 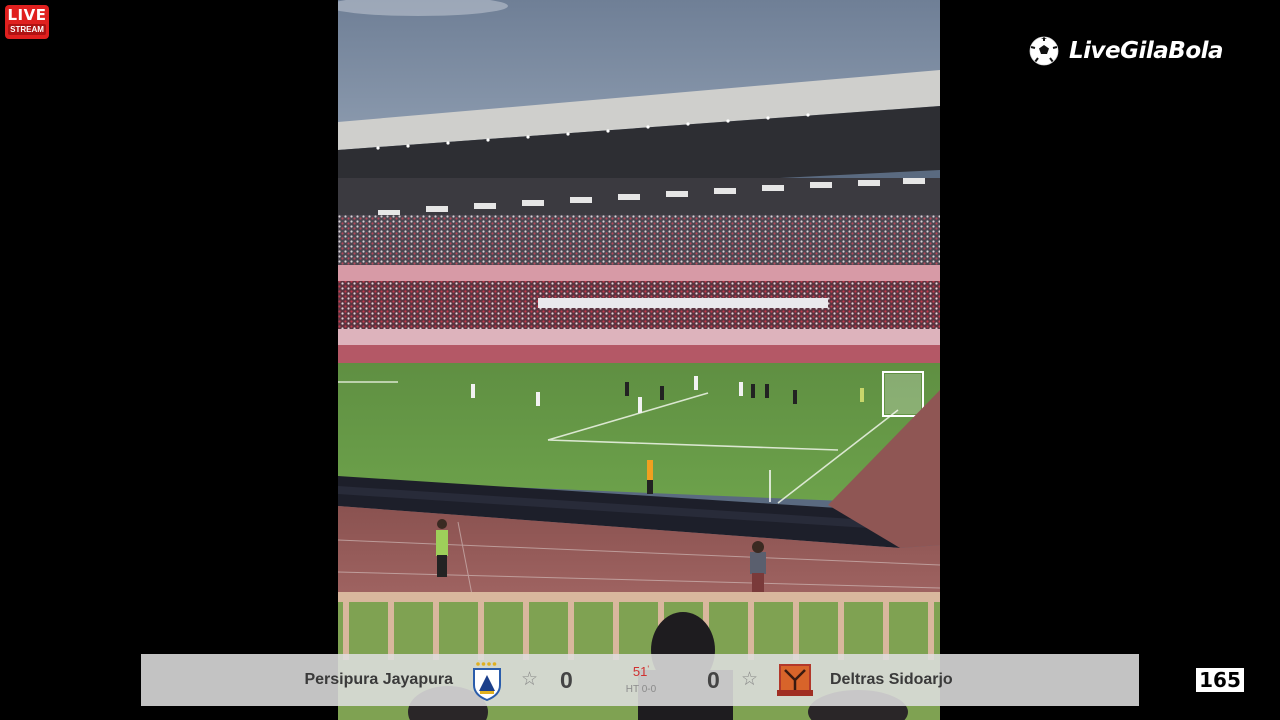 What do you see at coordinates (529, 680) in the screenshot?
I see `home-favorite-star-icon: ☆` at bounding box center [529, 680].